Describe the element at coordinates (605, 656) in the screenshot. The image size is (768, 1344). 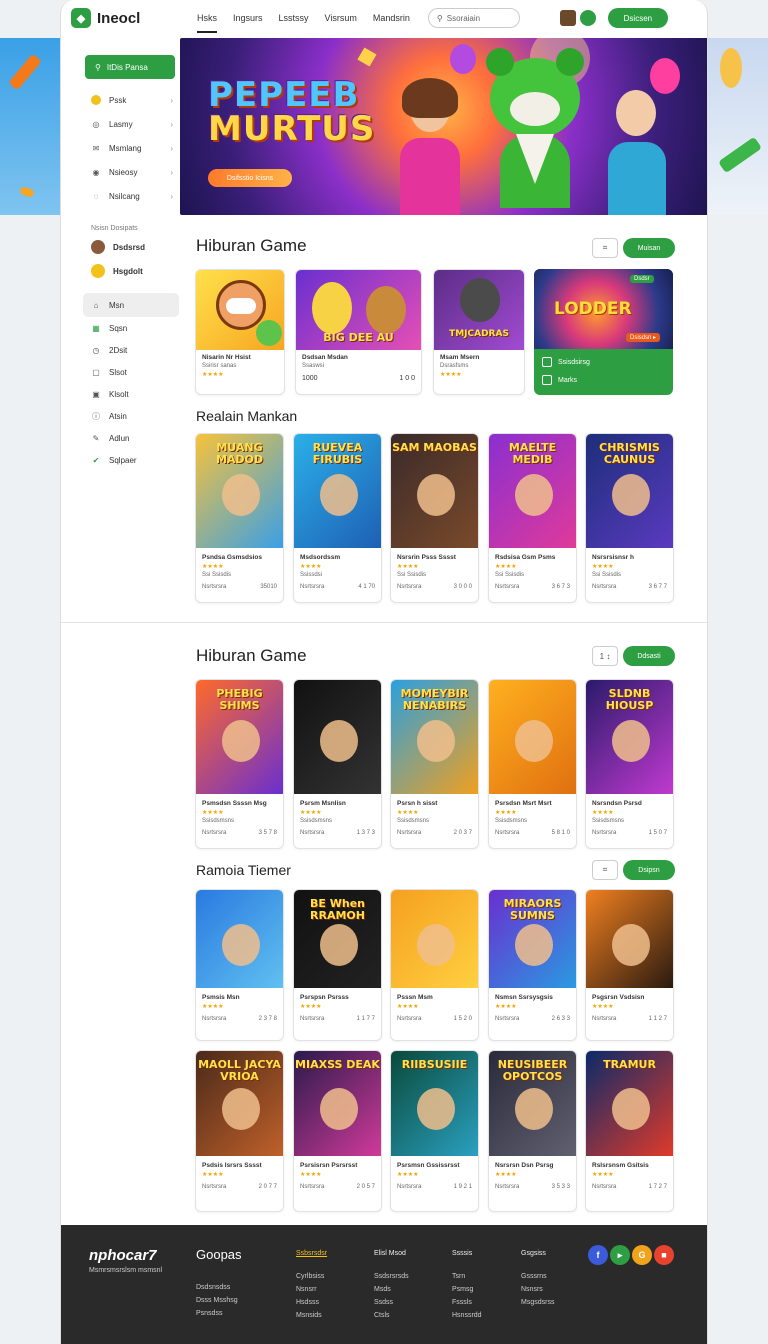
I see `pager-control: 1 ↕` at that location.